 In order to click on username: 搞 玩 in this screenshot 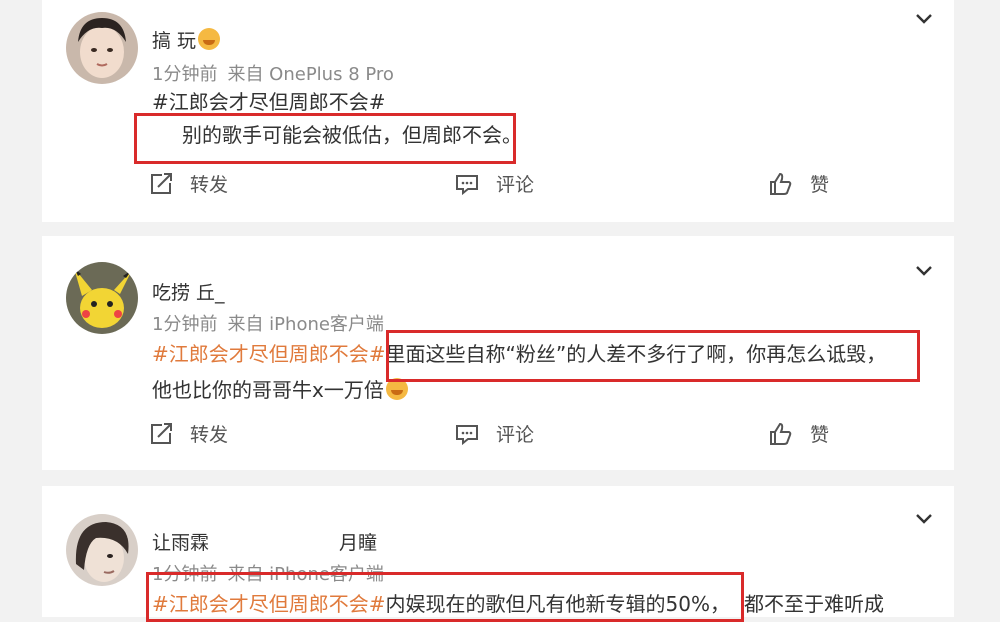, I will do `click(186, 39)`.